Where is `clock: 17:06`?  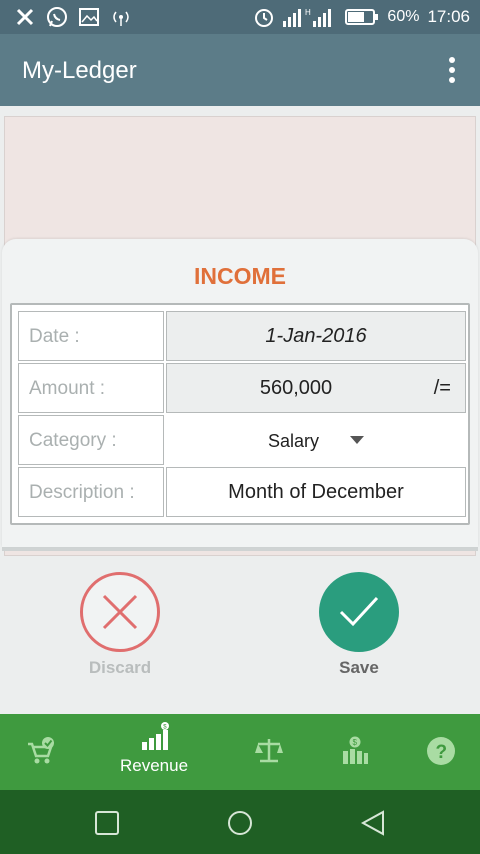 clock: 17:06 is located at coordinates (448, 16).